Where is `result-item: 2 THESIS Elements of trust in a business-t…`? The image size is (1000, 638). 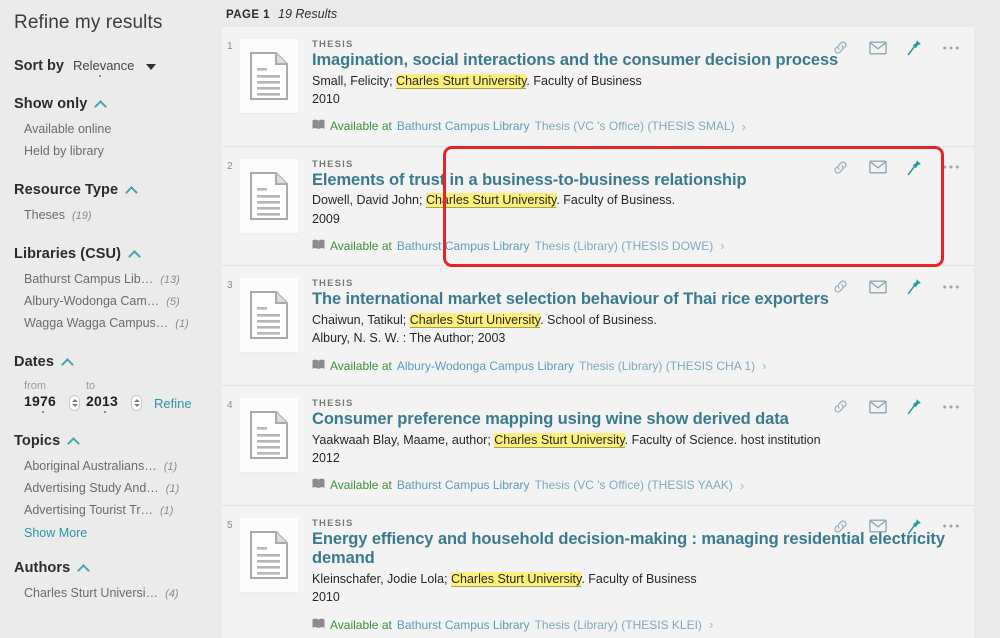 result-item: 2 THESIS Elements of trust in a business-t… is located at coordinates (598, 206).